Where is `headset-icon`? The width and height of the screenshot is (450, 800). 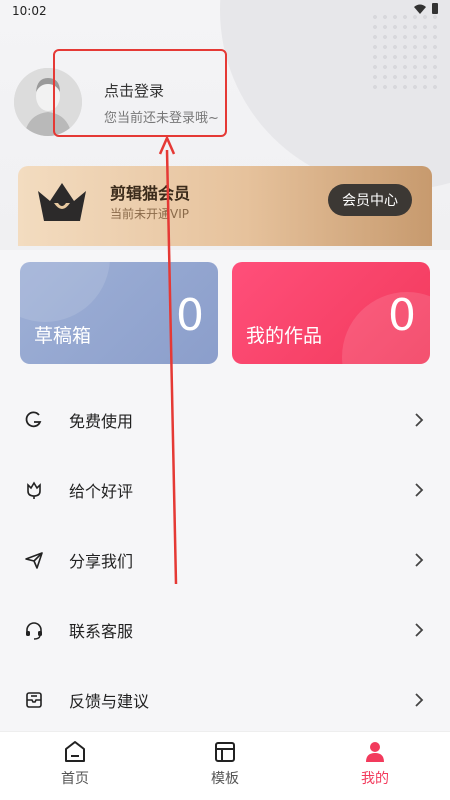 headset-icon is located at coordinates (34, 631).